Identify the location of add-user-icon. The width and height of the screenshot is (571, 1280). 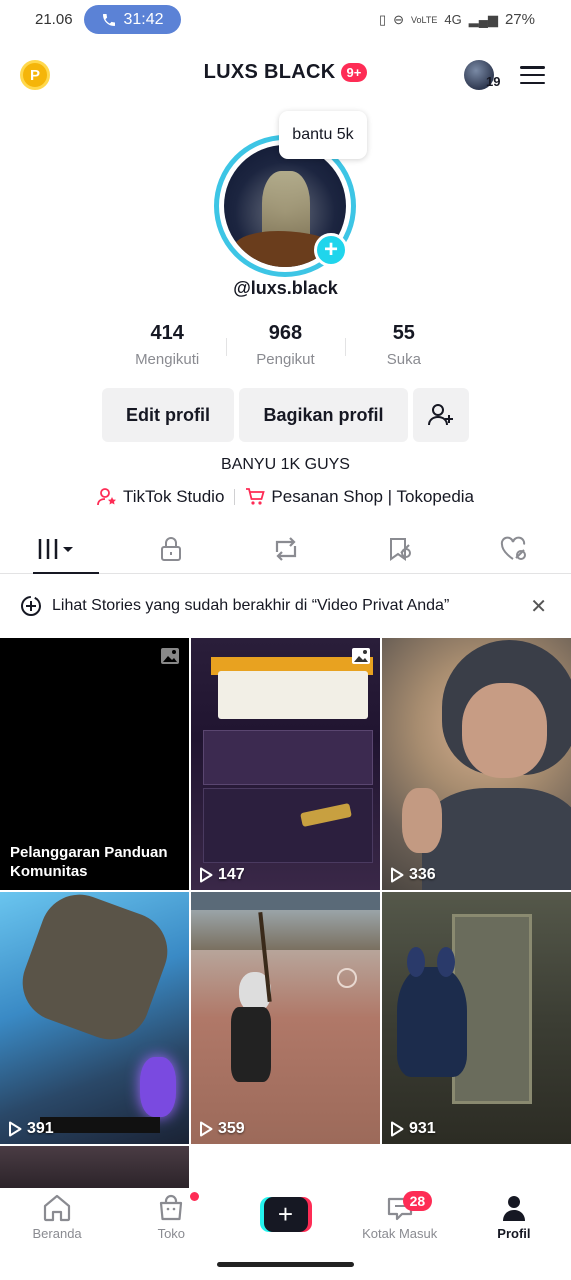
(440, 415).